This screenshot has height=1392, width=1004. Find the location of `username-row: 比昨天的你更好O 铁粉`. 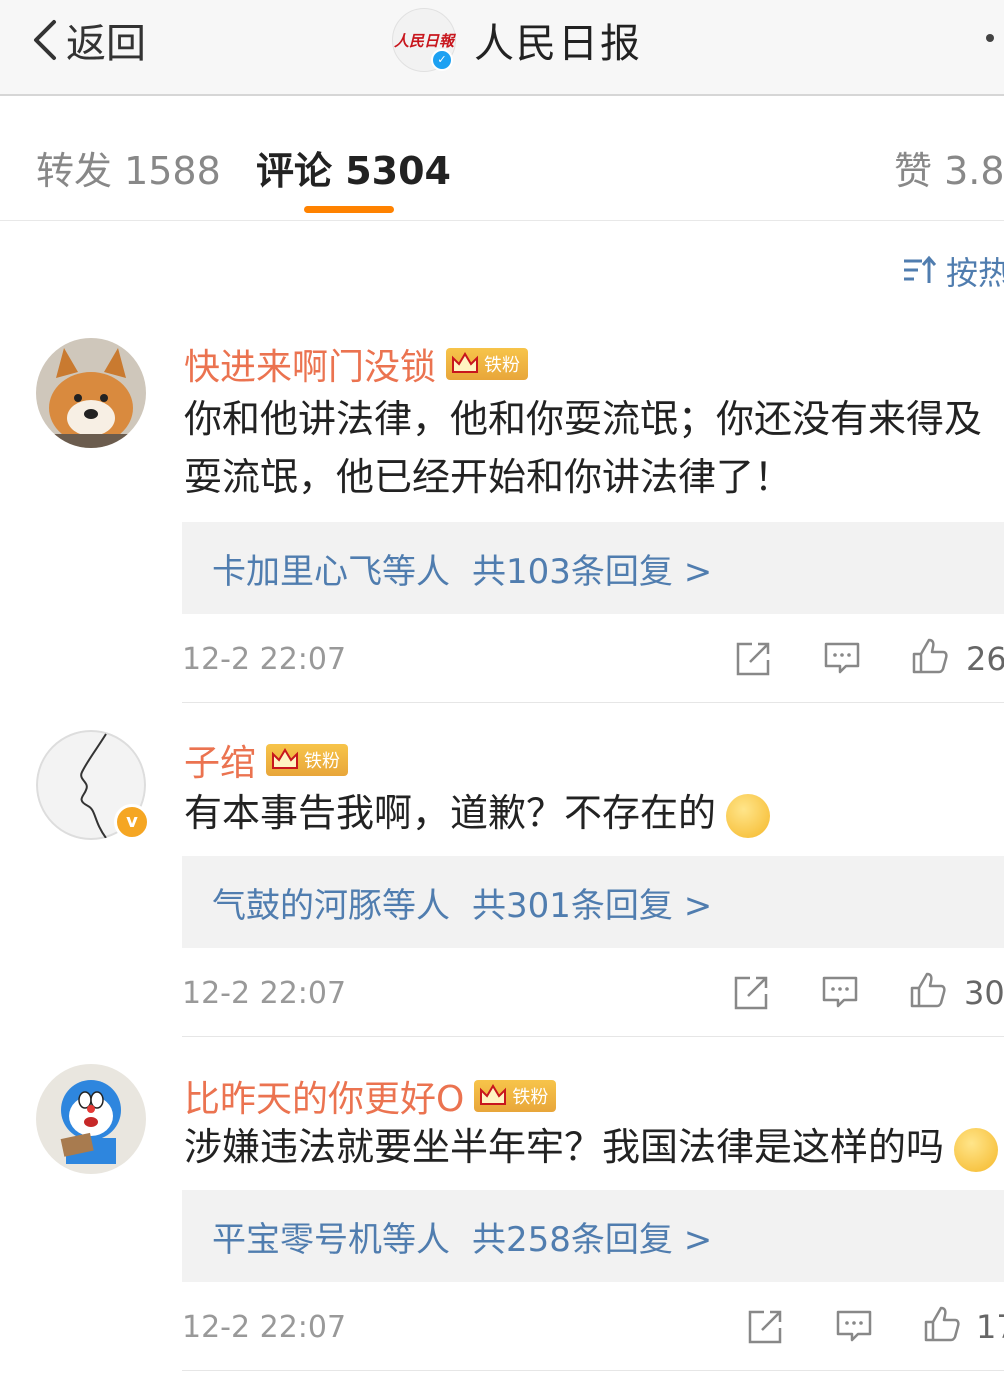

username-row: 比昨天的你更好O 铁粉 is located at coordinates (370, 1096).